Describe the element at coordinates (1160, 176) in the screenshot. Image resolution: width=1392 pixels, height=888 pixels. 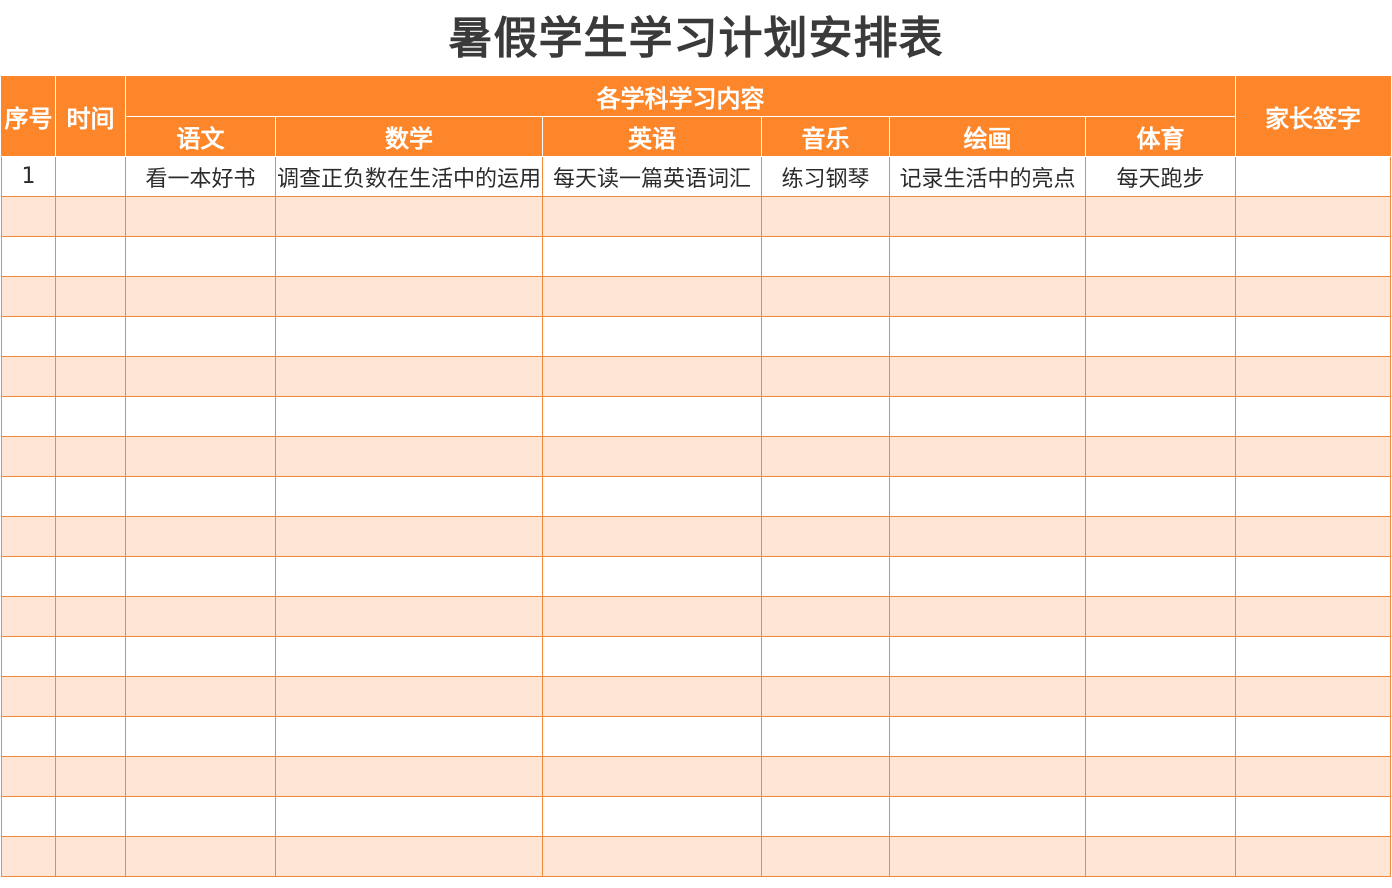
I see `row-pe-cell: 每天跑步` at that location.